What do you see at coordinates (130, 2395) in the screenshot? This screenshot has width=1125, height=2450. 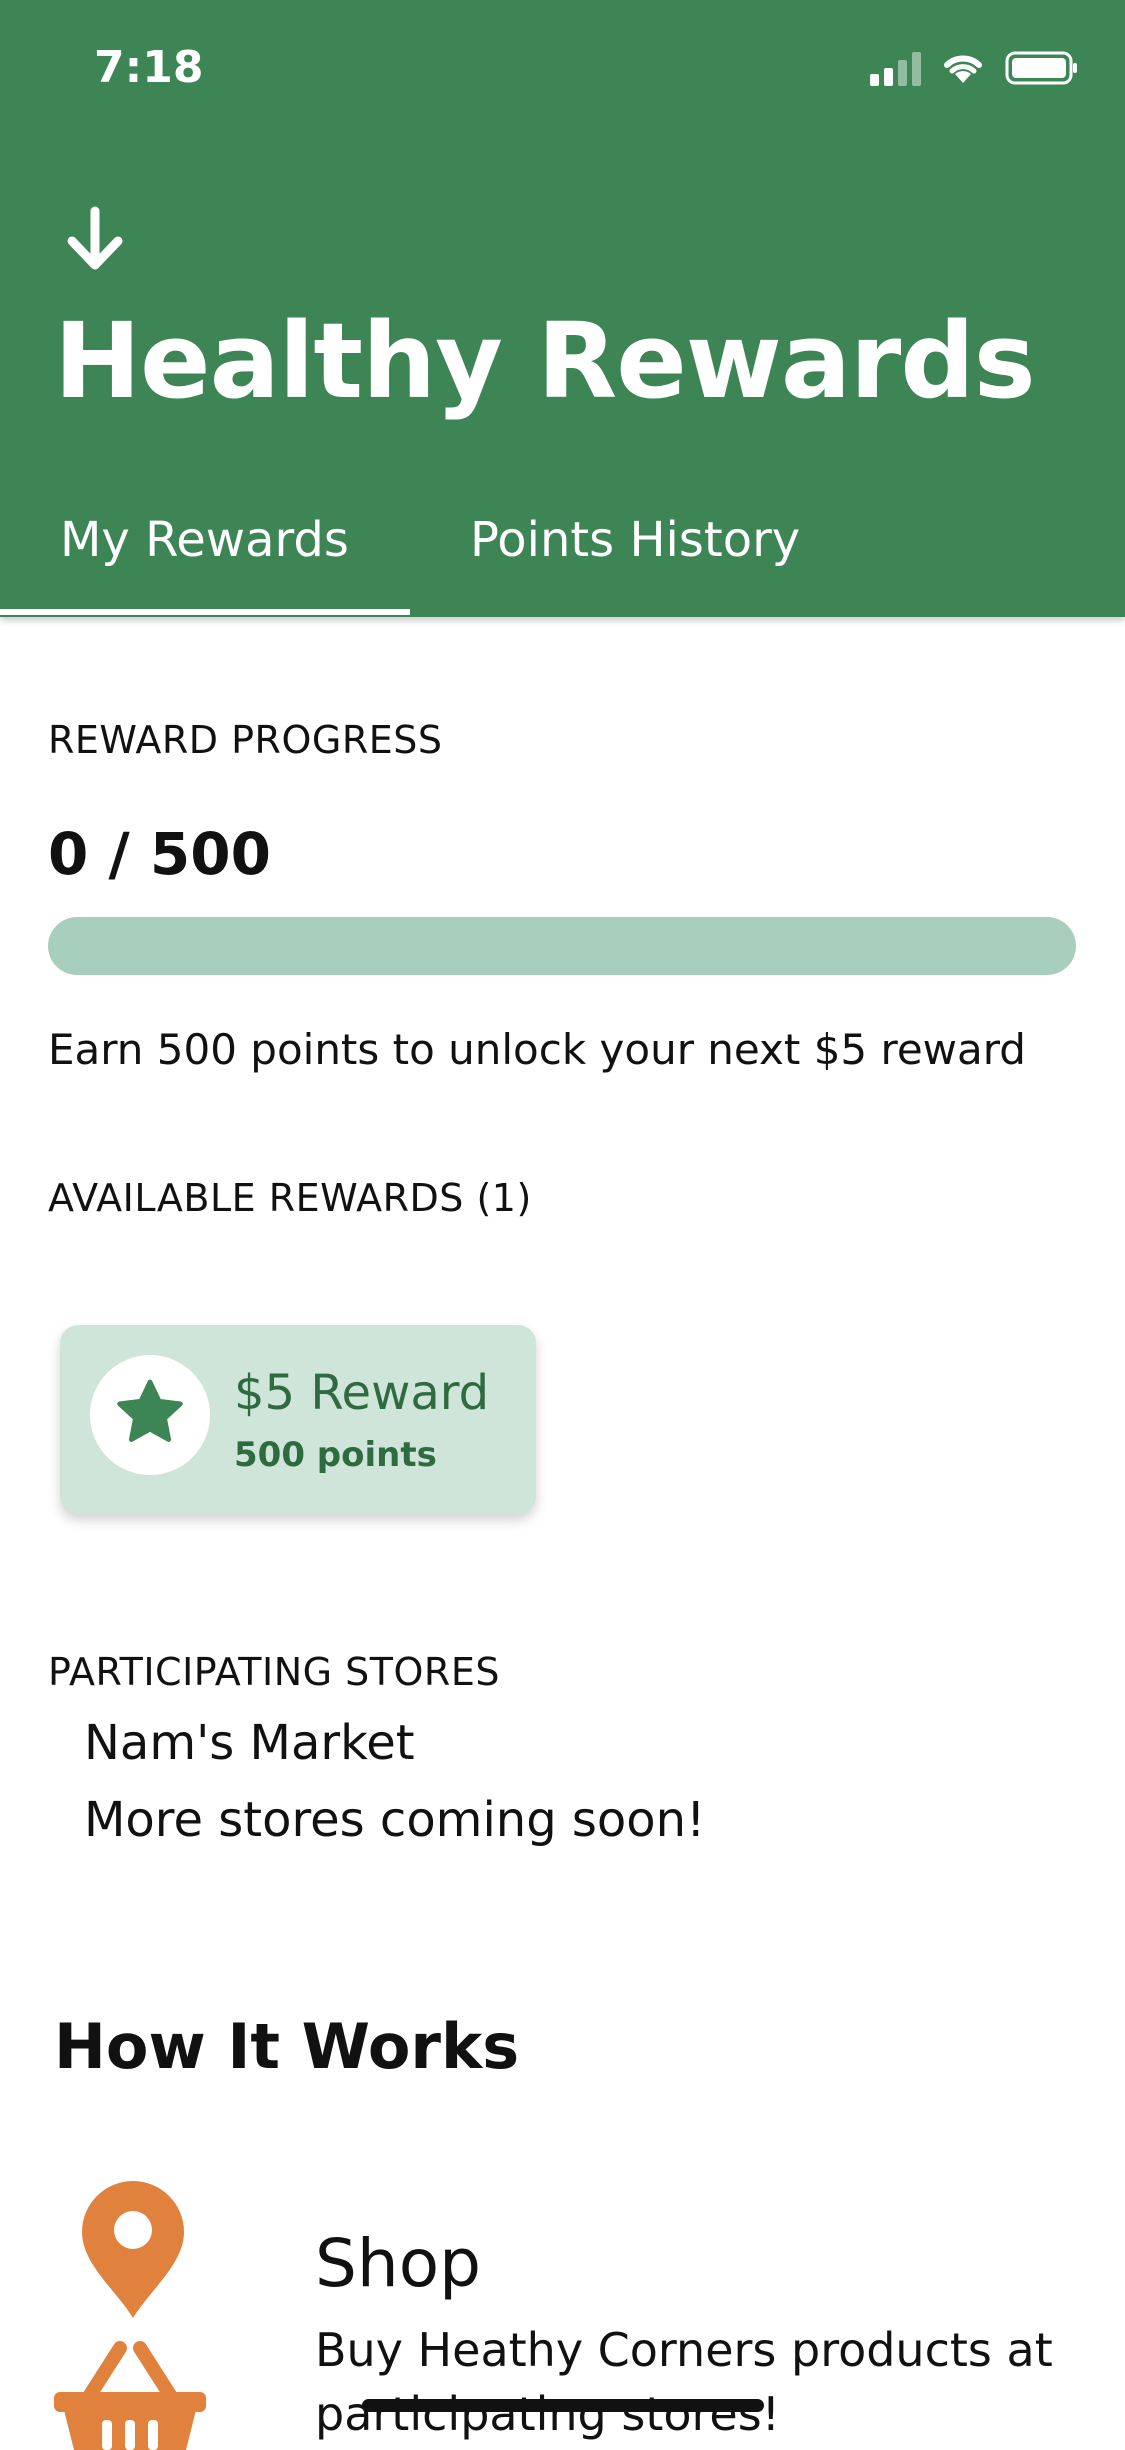 I see `shopping-basket-icon` at bounding box center [130, 2395].